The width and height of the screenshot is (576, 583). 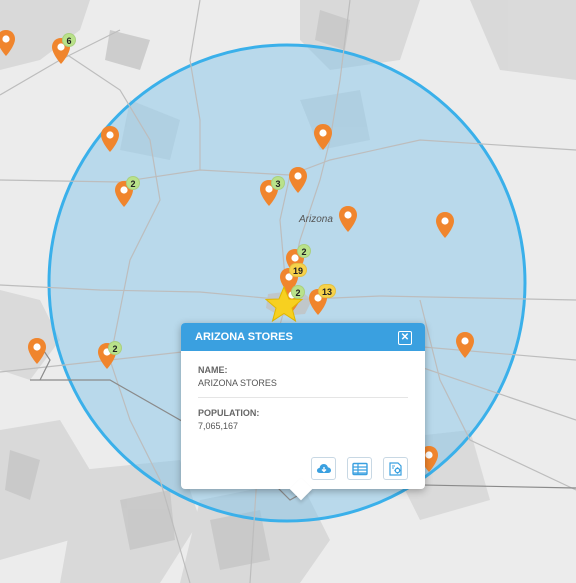 What do you see at coordinates (303, 397) in the screenshot?
I see `divider` at bounding box center [303, 397].